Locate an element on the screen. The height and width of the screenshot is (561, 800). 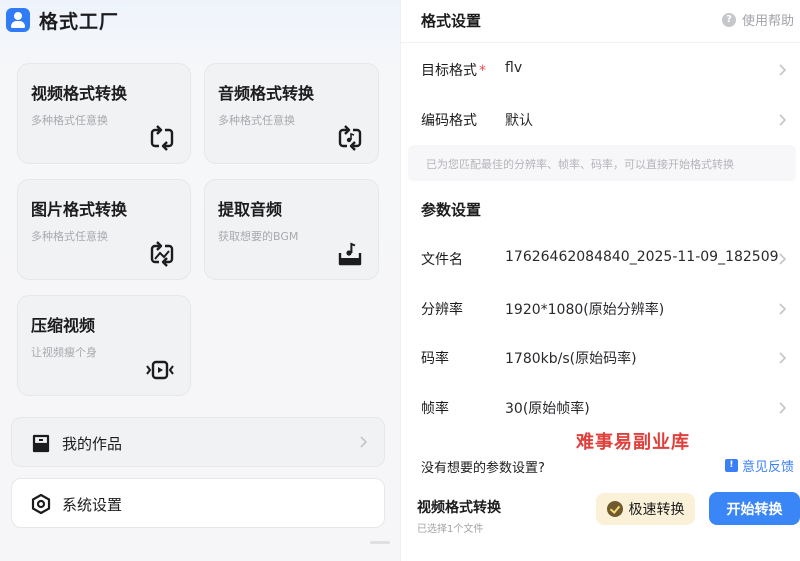
home-indicator is located at coordinates (380, 542).